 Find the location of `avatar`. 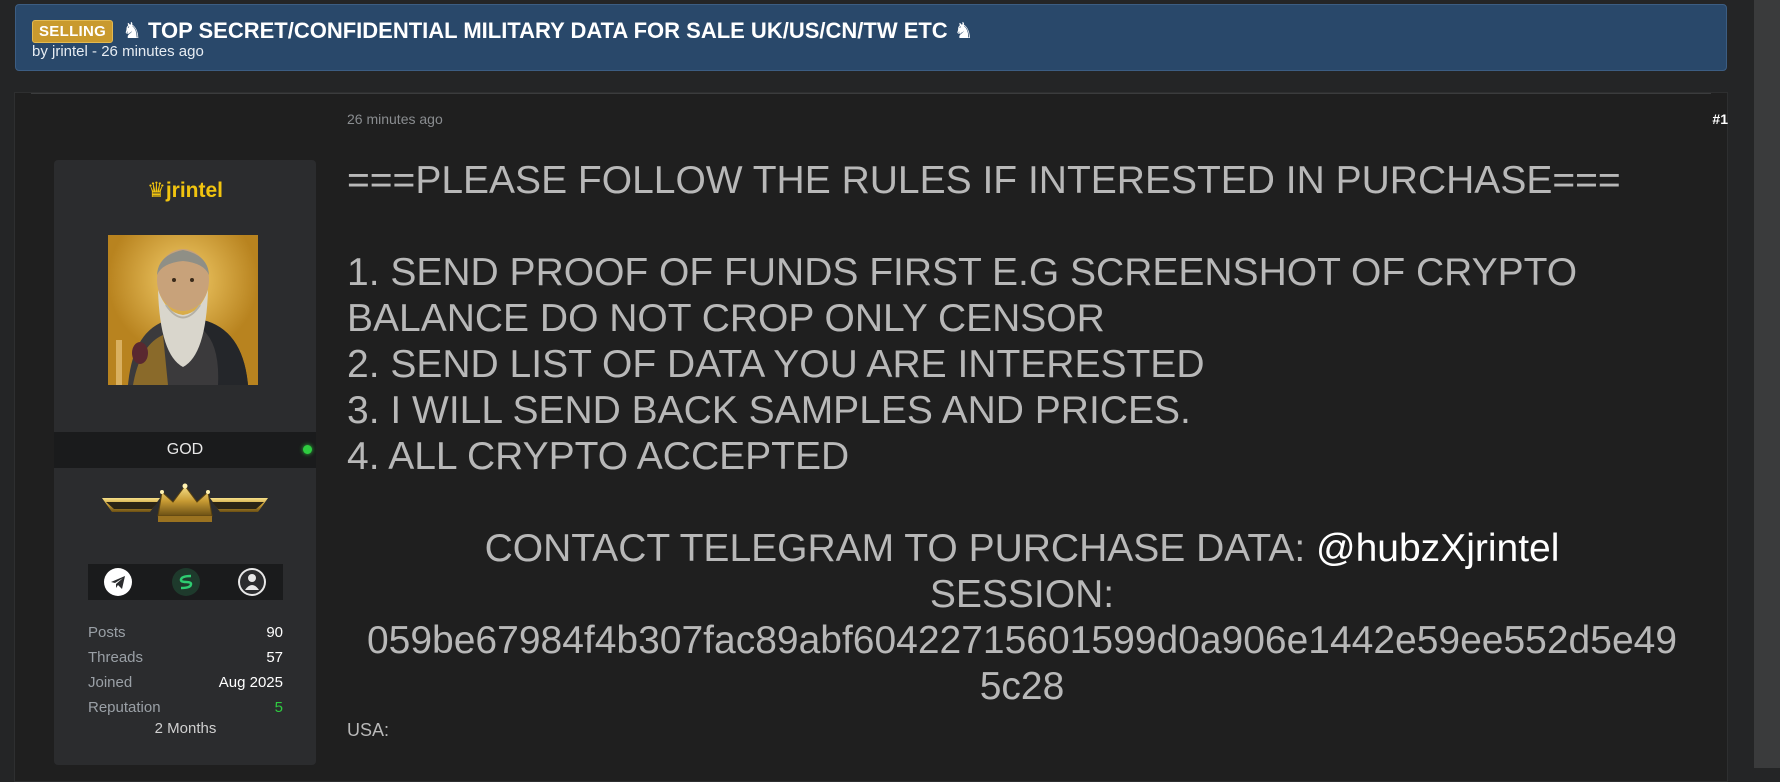

avatar is located at coordinates (183, 310).